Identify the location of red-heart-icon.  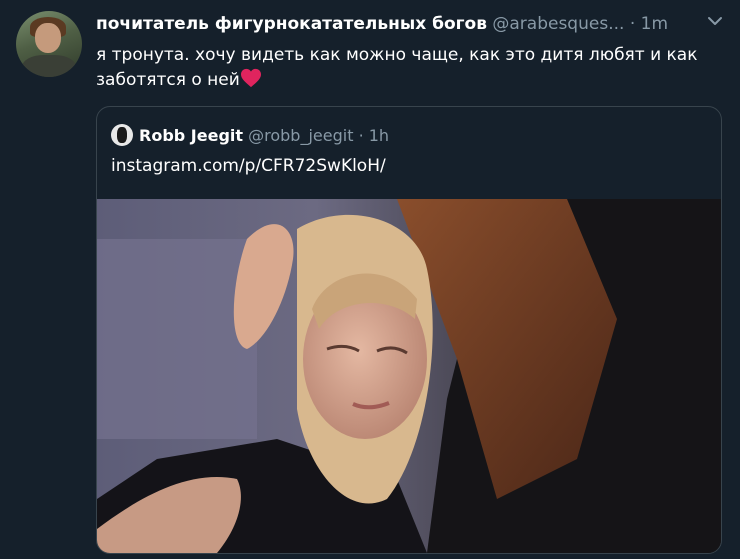
(250, 78).